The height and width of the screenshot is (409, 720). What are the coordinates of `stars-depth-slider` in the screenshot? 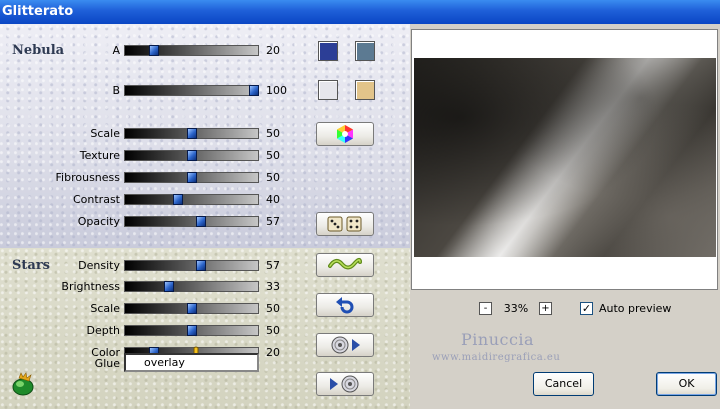 It's located at (191, 330).